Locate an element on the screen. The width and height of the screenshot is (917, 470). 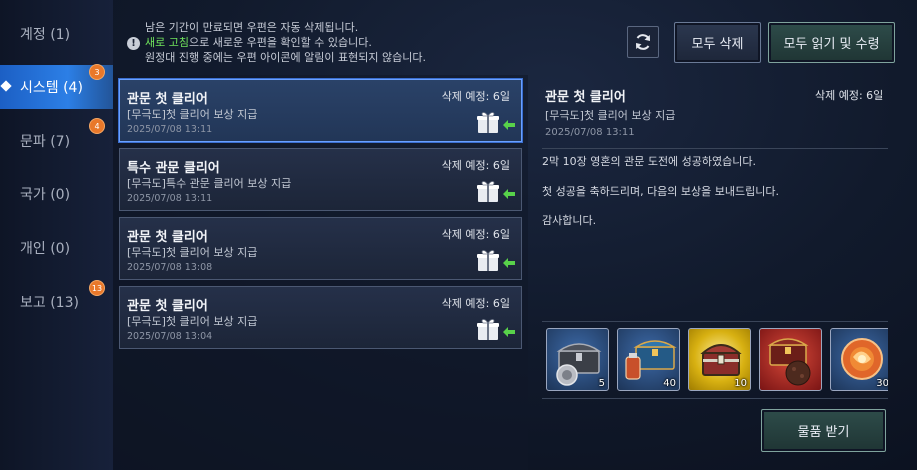
sidebar-item-label: 보고 (13) is located at coordinates (49, 303).